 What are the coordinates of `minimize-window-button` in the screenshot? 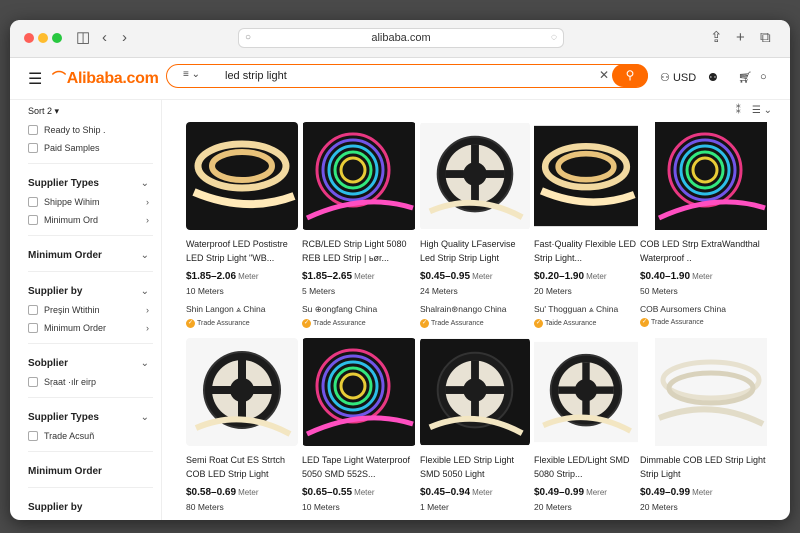 It's located at (43, 38).